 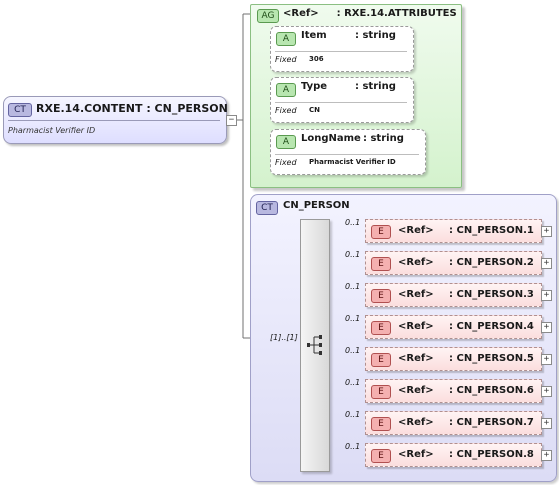 What do you see at coordinates (314, 35) in the screenshot?
I see `attribute-name: Item` at bounding box center [314, 35].